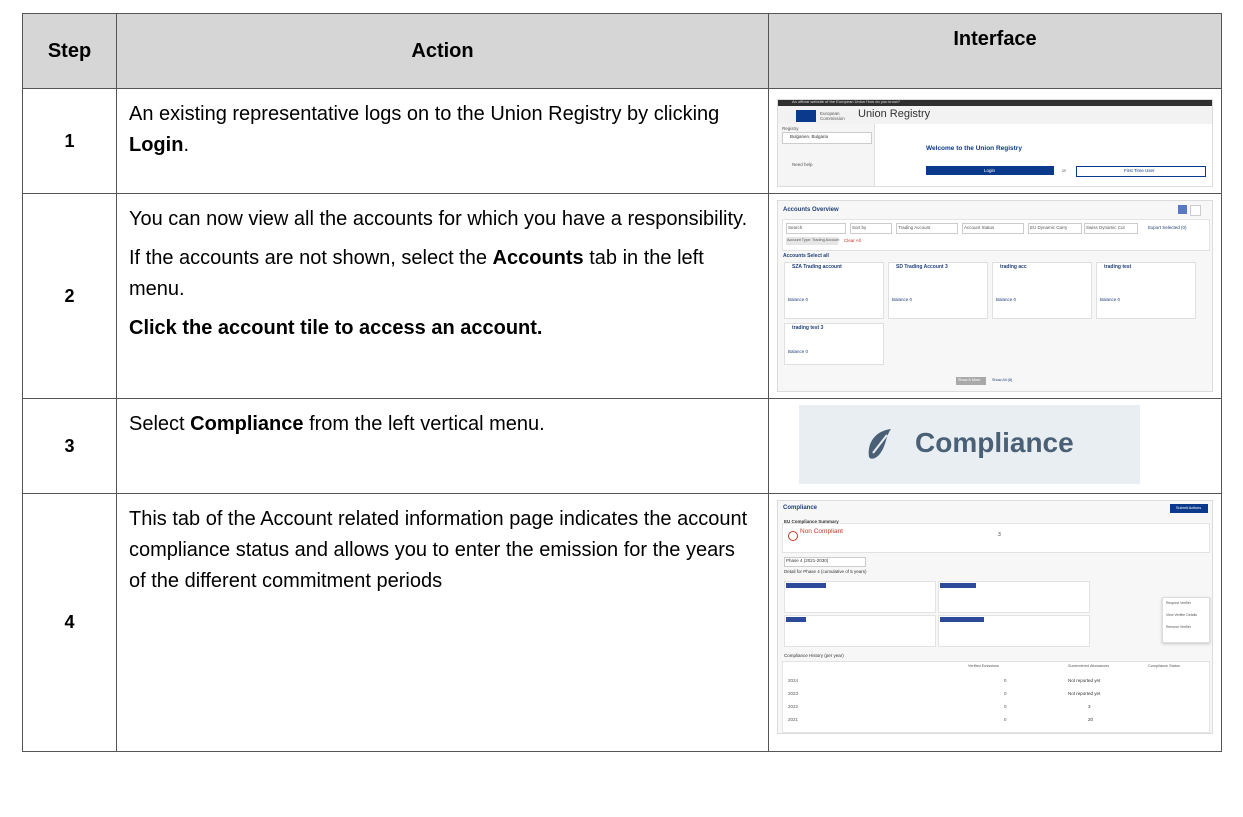  What do you see at coordinates (793, 680) in the screenshot?
I see `history-year: 2024` at bounding box center [793, 680].